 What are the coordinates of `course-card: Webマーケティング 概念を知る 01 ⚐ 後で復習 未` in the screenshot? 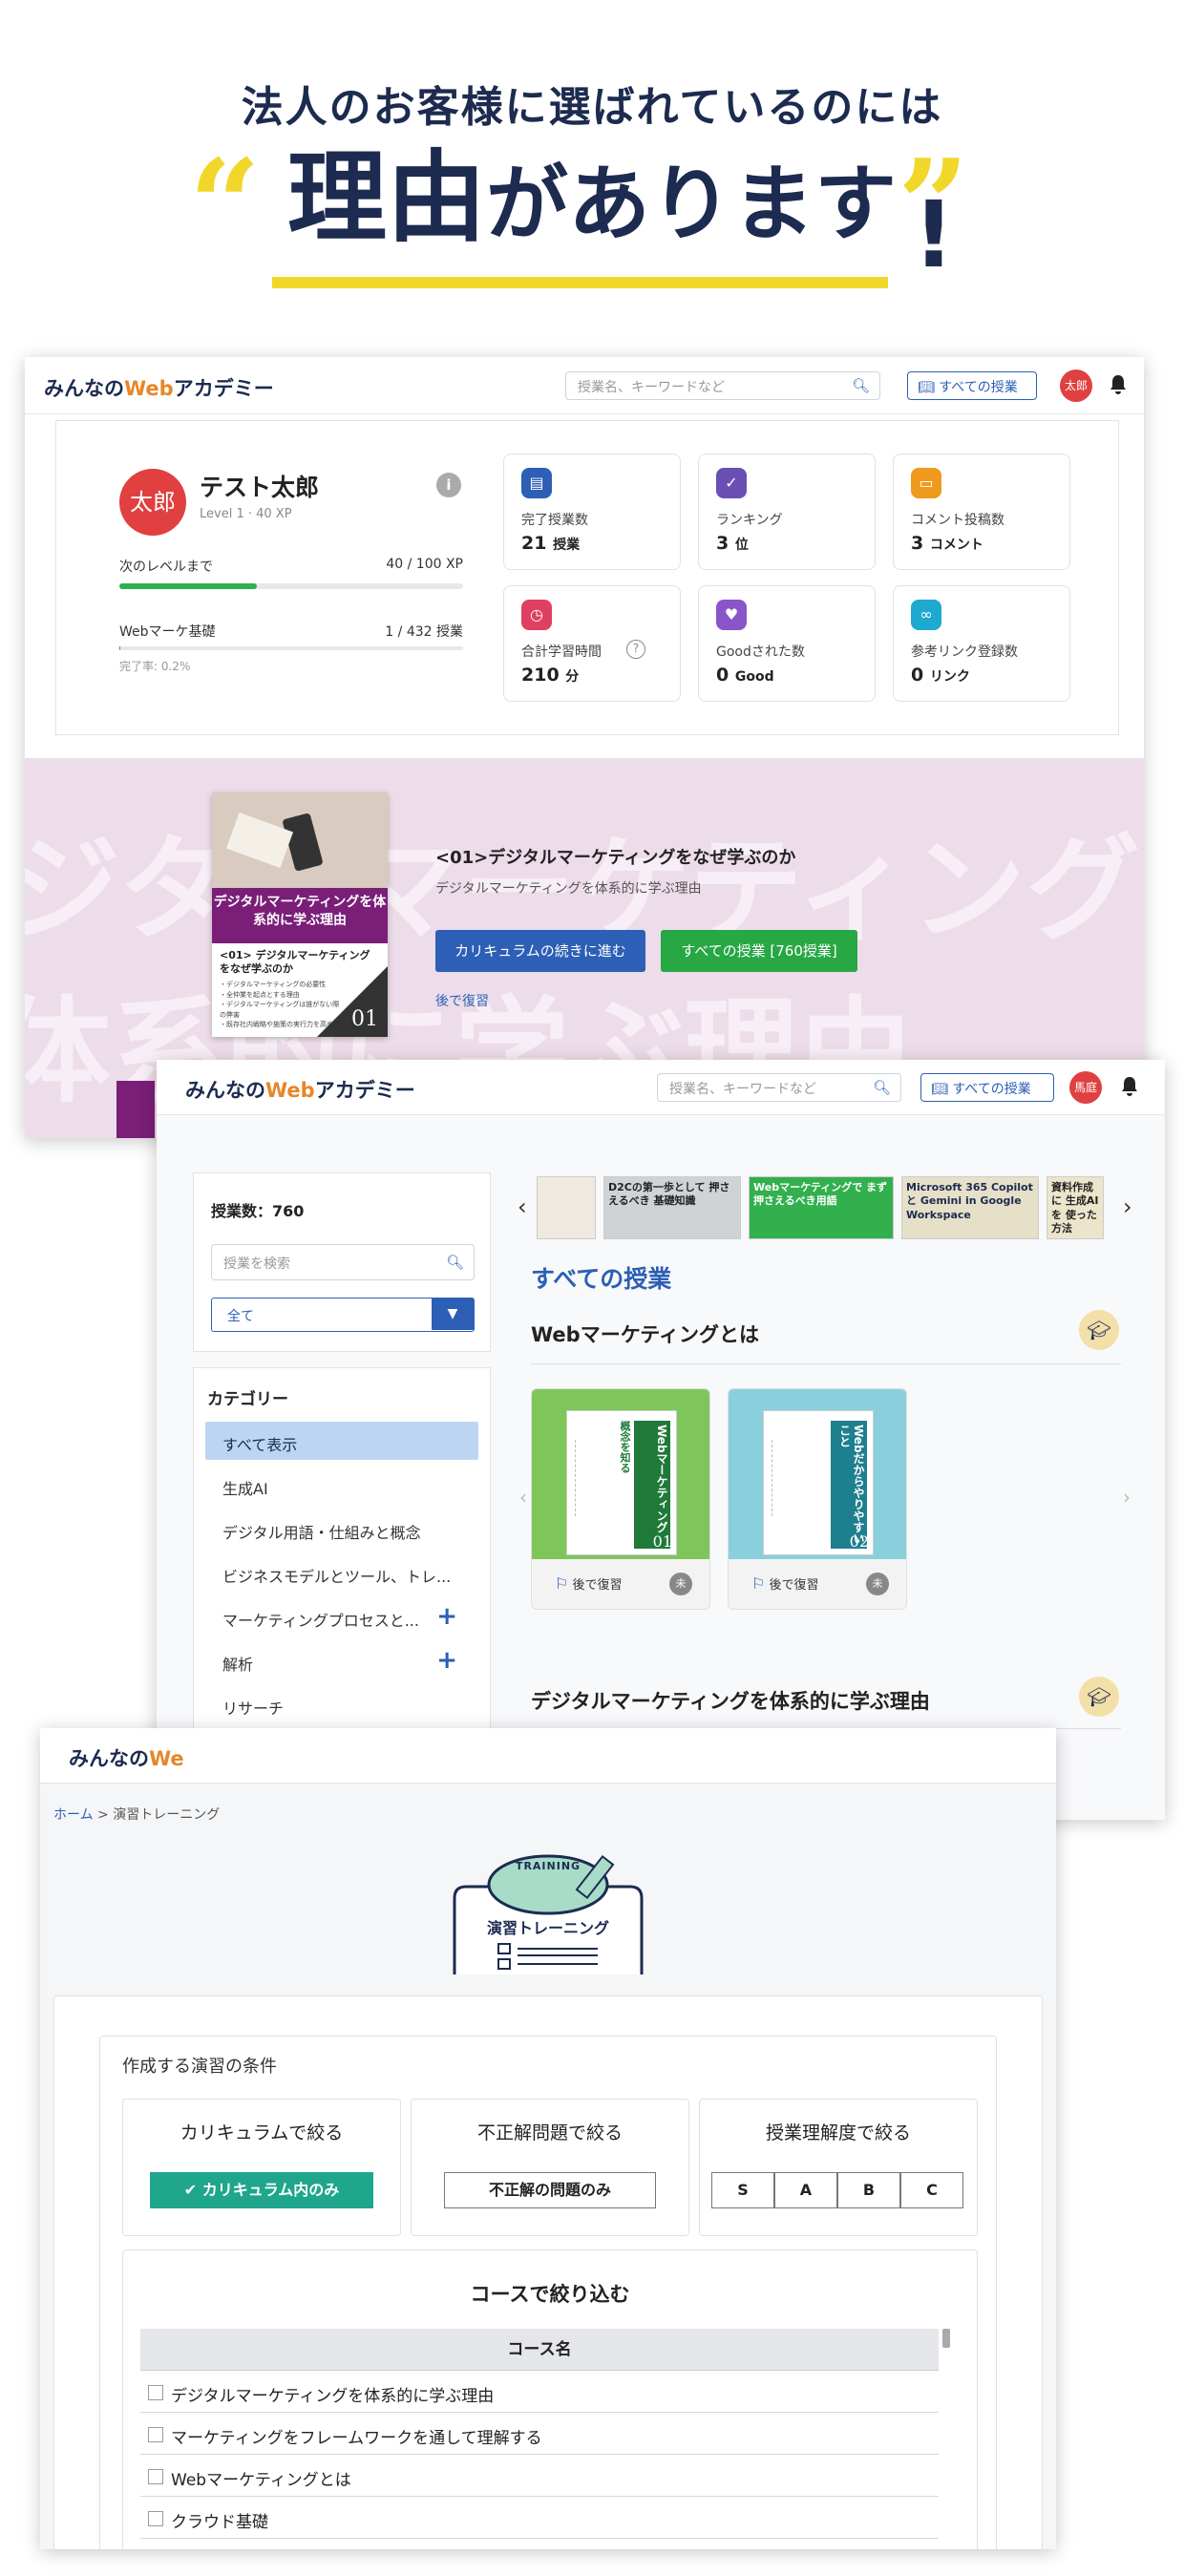 It's located at (620, 1499).